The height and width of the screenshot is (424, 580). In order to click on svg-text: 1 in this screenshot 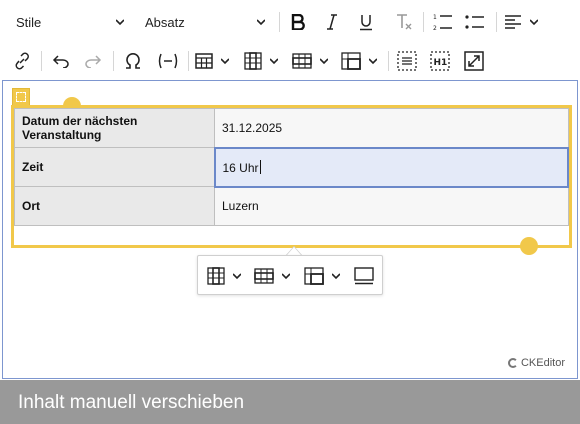, I will do `click(435, 17)`.